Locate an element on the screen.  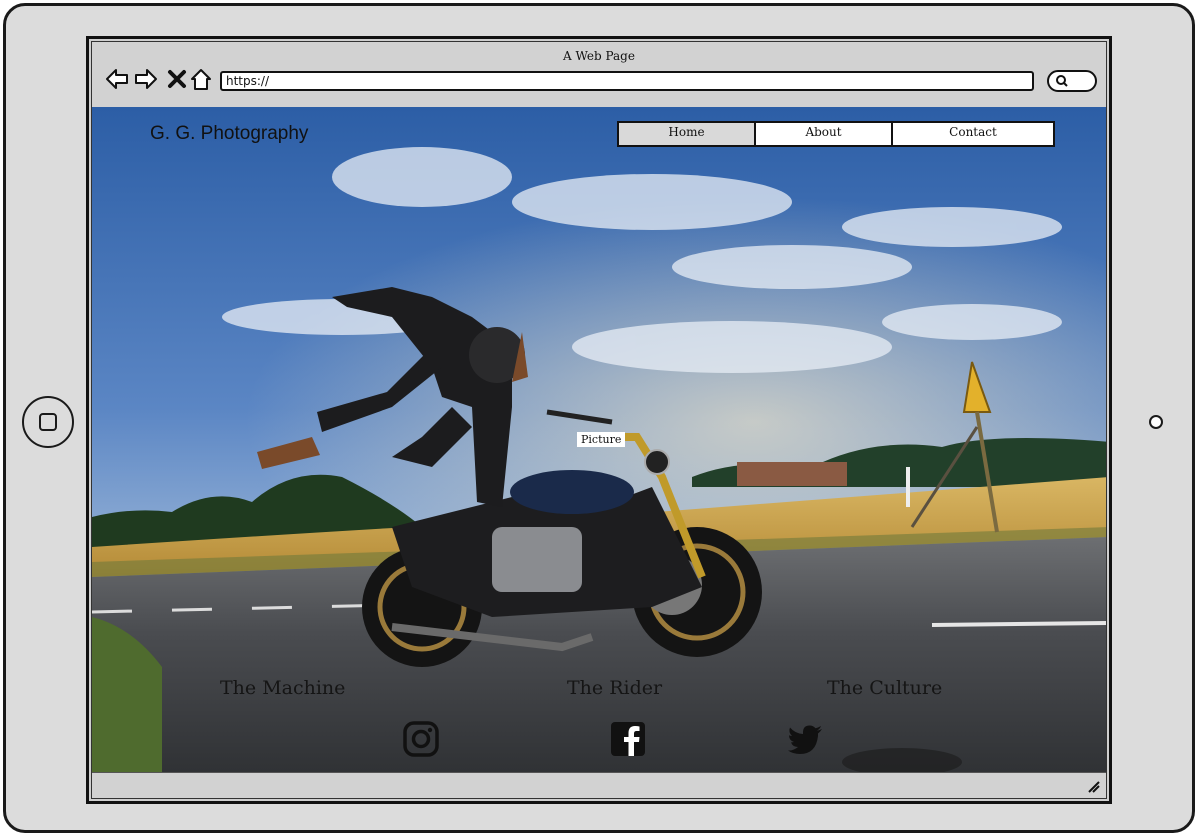
site-brand: G. G. Photography is located at coordinates (229, 134).